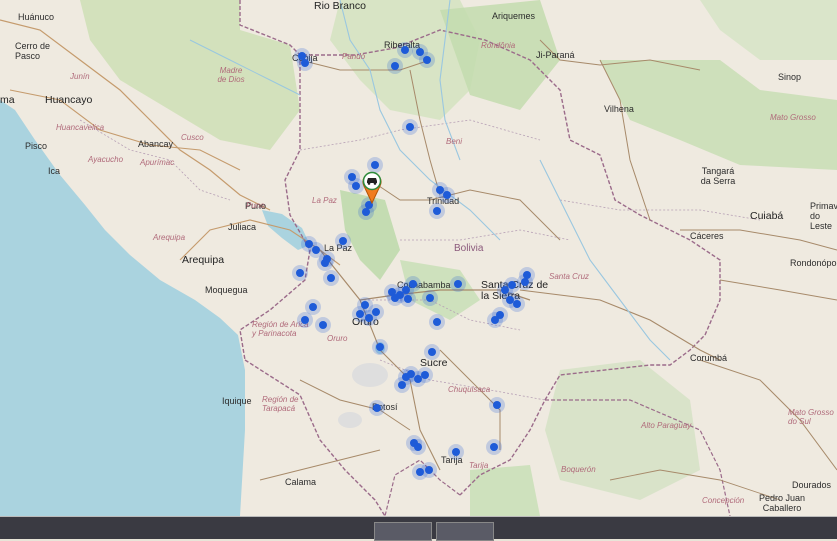  I want to click on selected-location-marker, so click(372, 187).